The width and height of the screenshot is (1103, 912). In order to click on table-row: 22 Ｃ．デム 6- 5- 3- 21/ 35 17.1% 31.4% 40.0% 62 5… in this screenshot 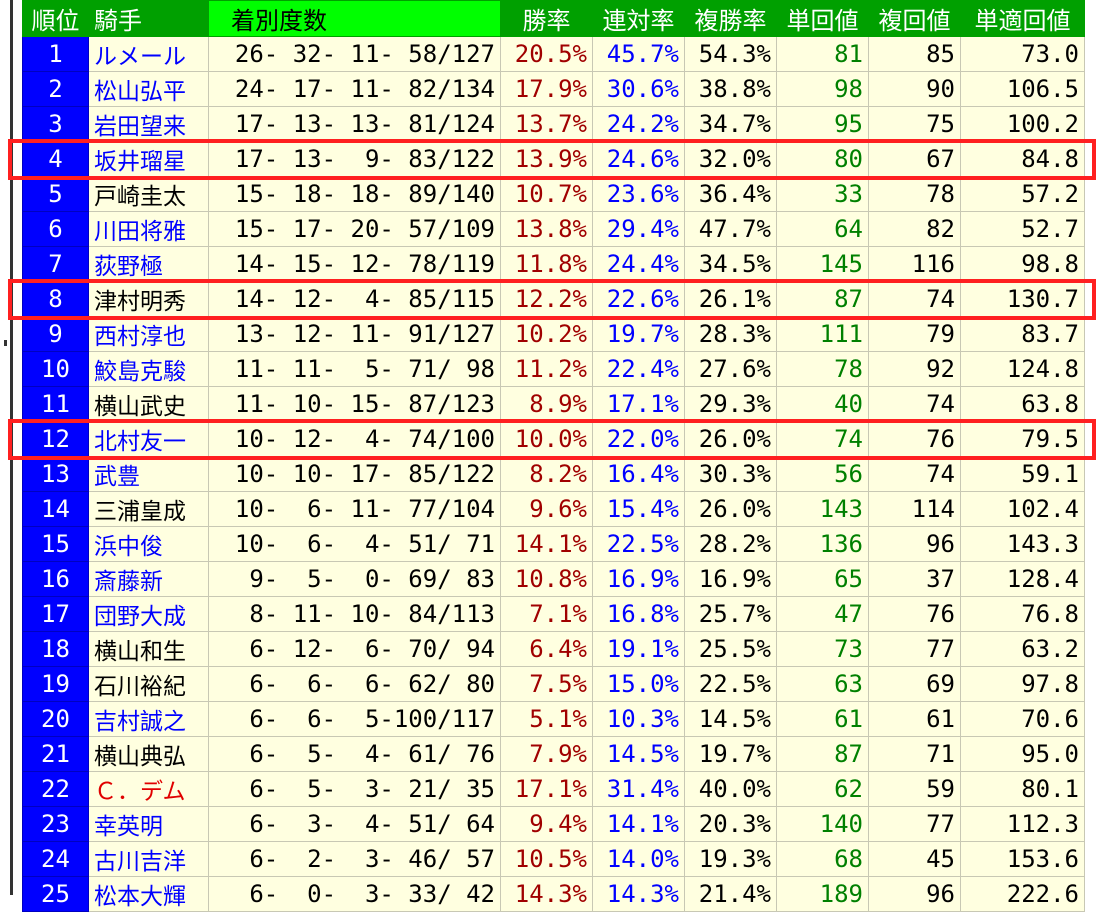, I will do `click(553, 789)`.